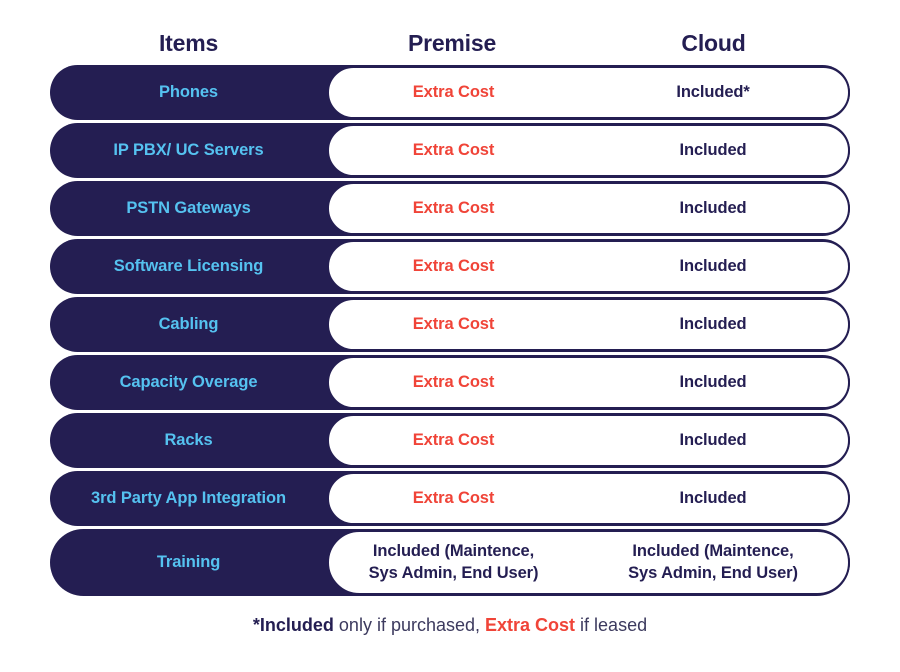 The image size is (900, 672). What do you see at coordinates (188, 382) in the screenshot?
I see `row-item-label: Capacity Overage` at bounding box center [188, 382].